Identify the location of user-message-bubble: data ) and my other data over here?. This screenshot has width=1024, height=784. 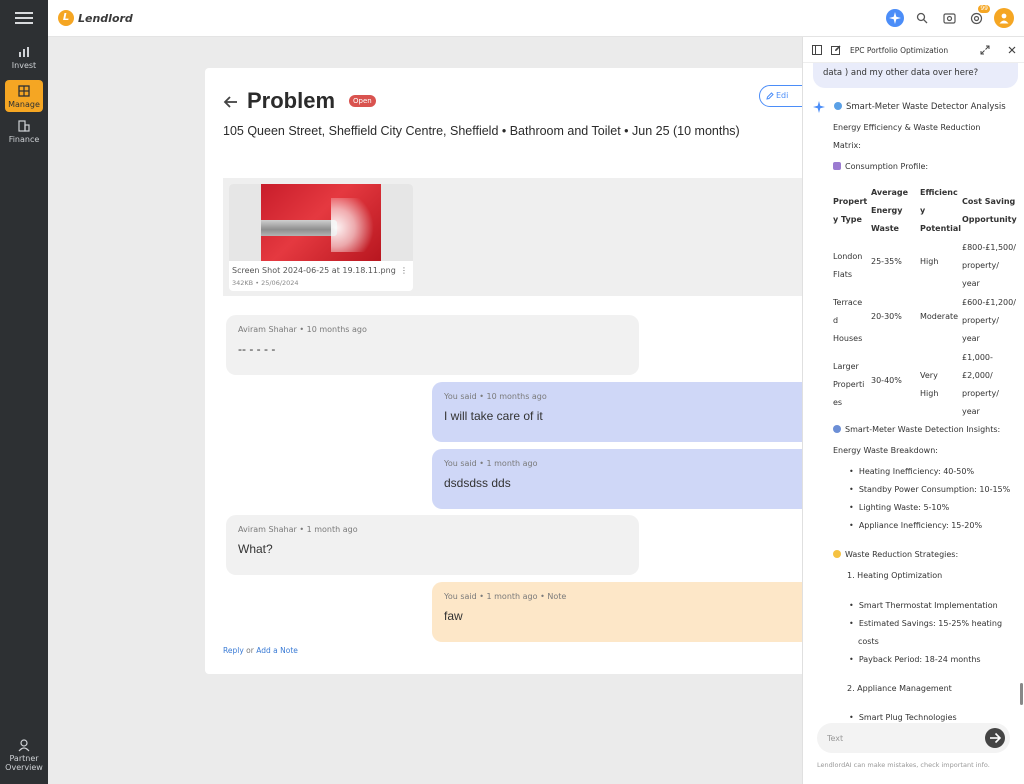
(915, 75).